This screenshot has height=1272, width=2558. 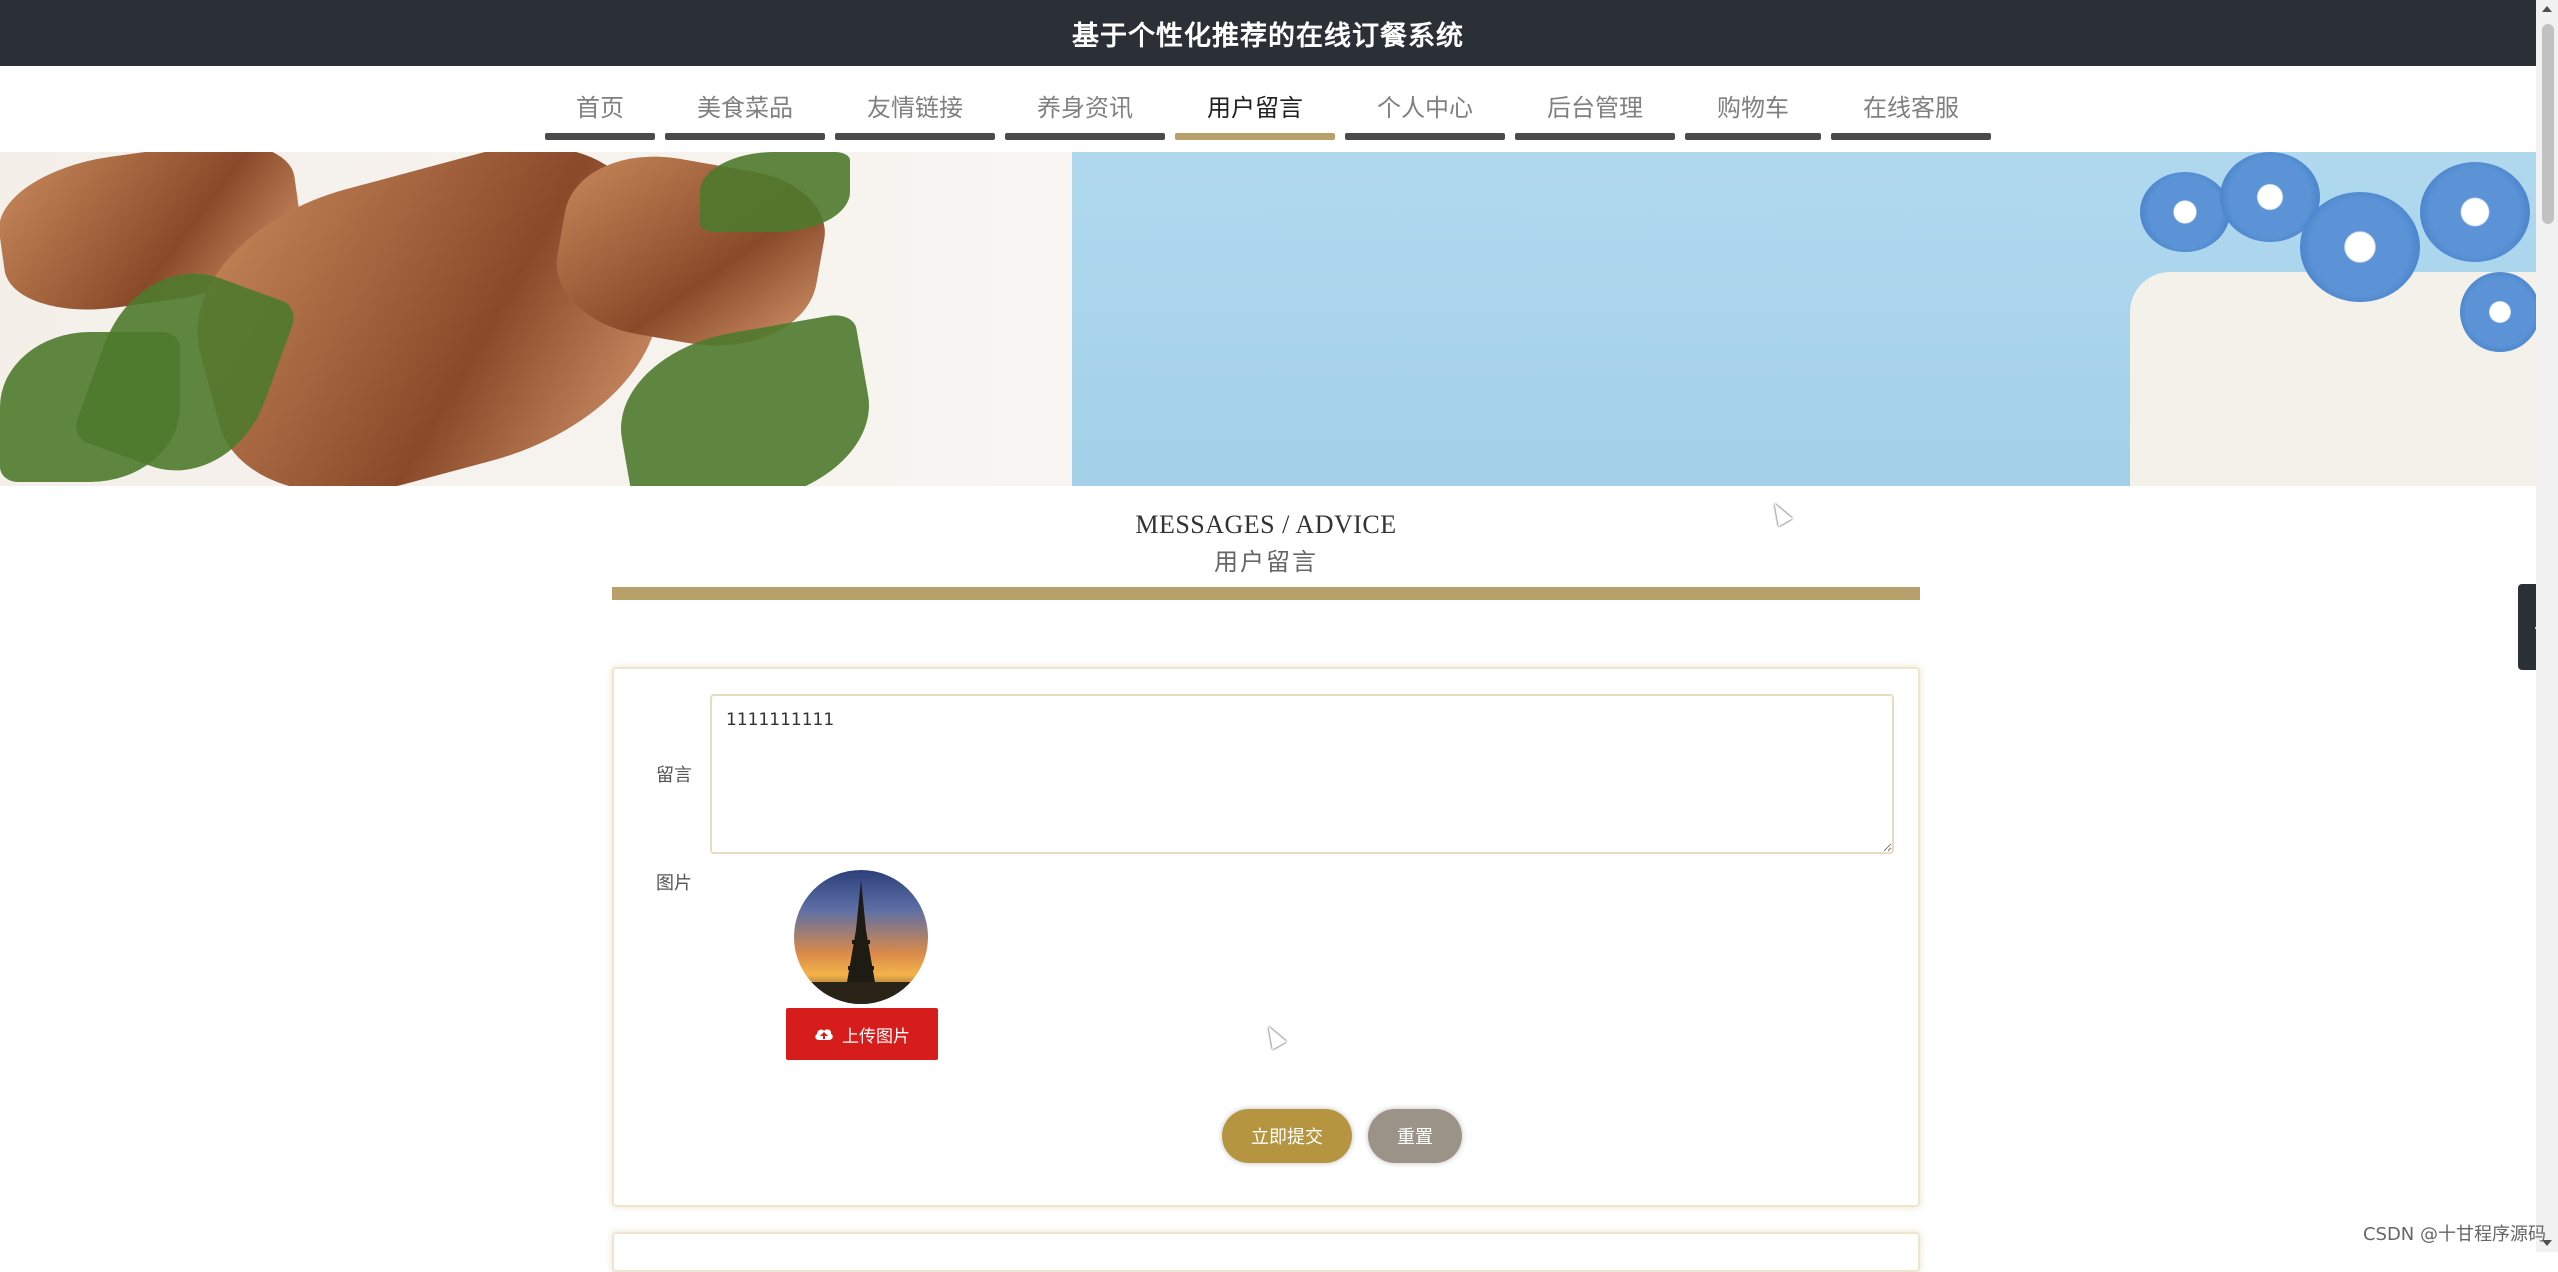 I want to click on nav-label: 购物车, so click(x=1753, y=108).